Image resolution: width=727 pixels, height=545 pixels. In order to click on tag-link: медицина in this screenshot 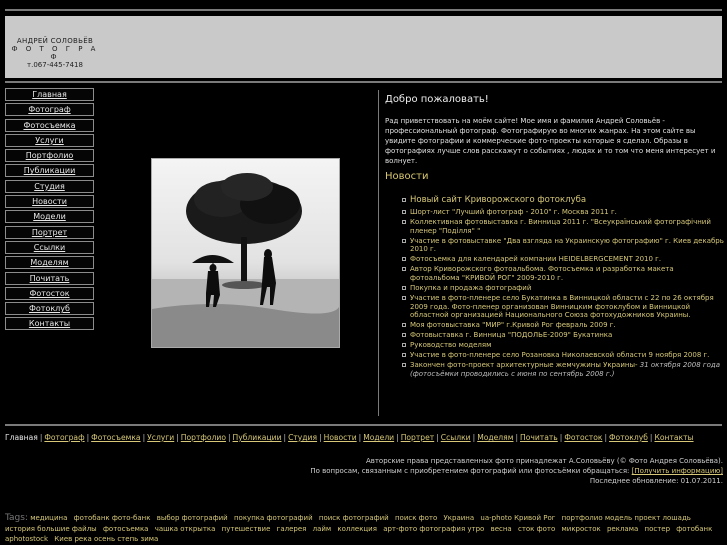, I will do `click(48, 518)`.